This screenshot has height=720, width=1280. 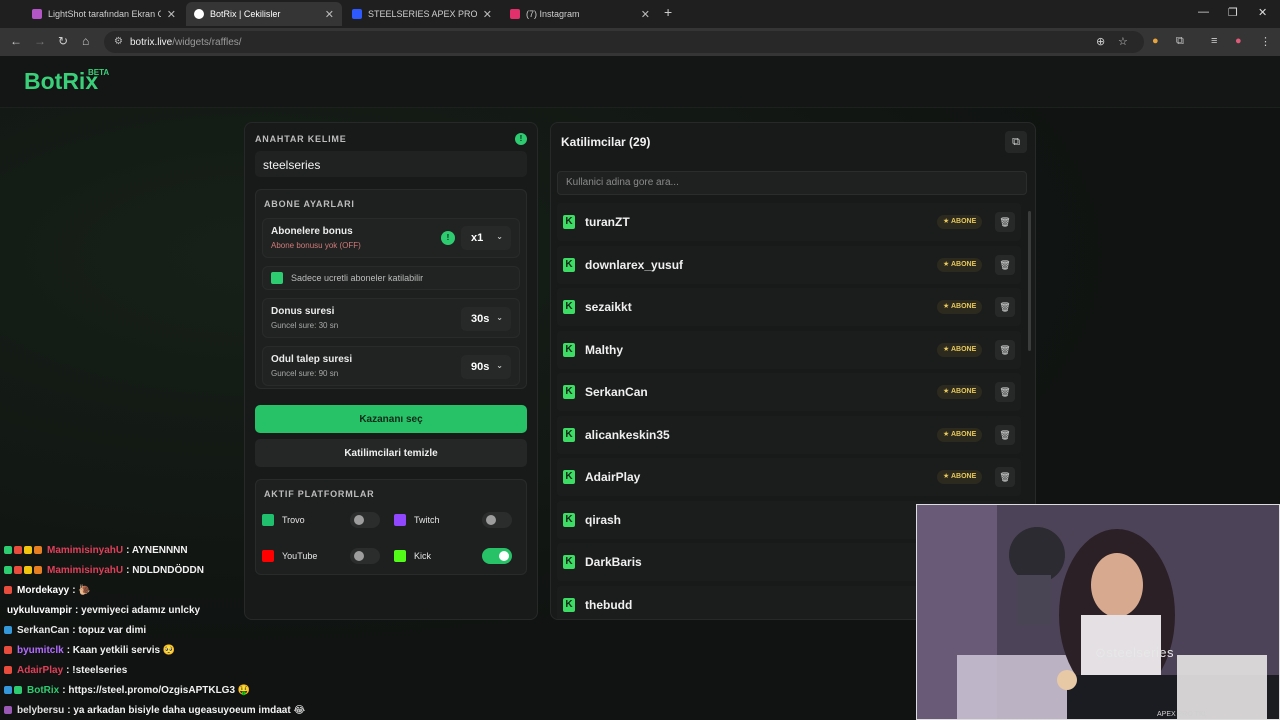 What do you see at coordinates (613, 477) in the screenshot?
I see `participant-name: AdairPlay` at bounding box center [613, 477].